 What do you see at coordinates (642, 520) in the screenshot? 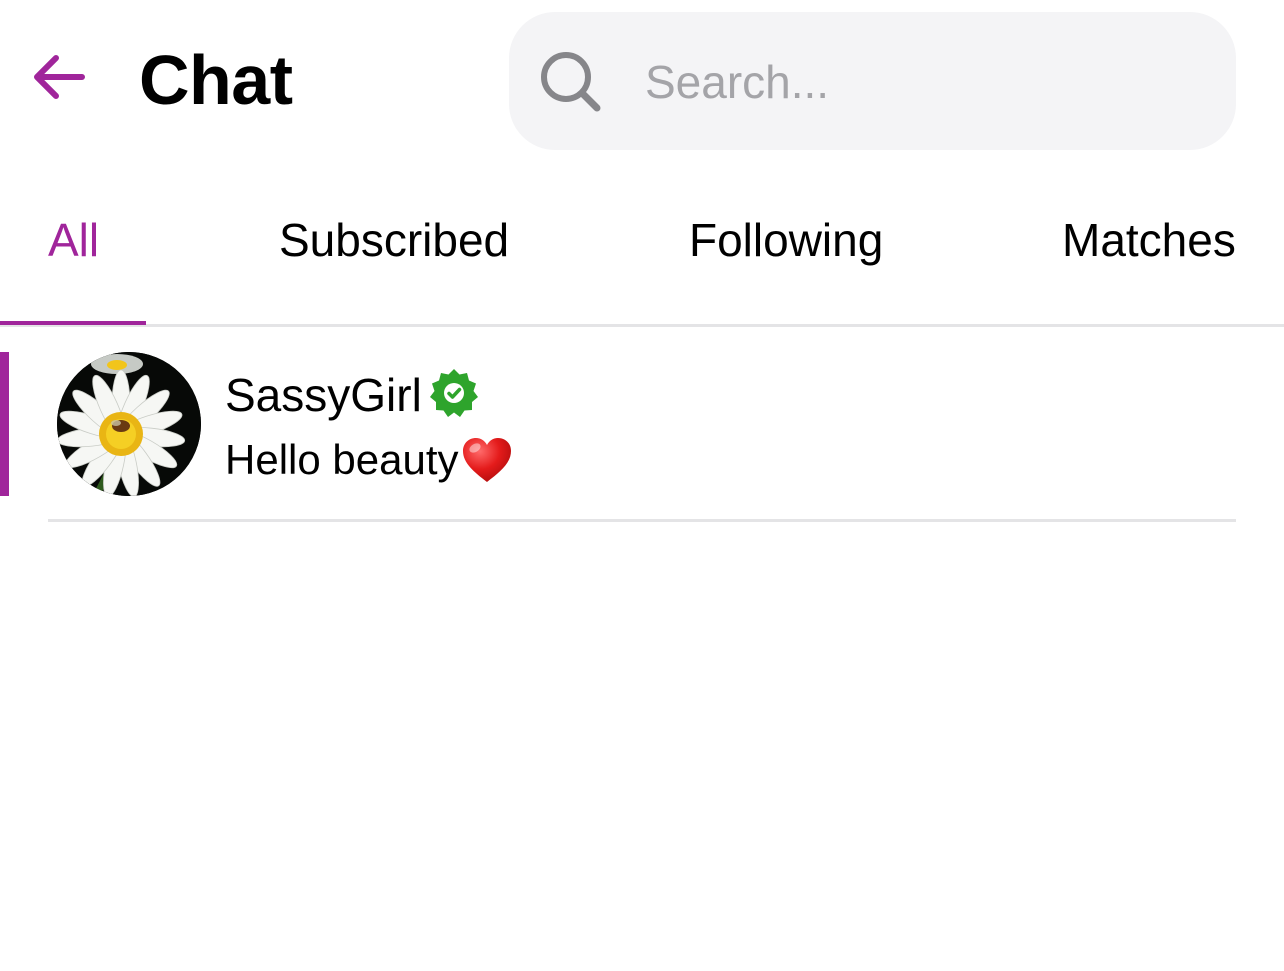
I see `list-divider` at bounding box center [642, 520].